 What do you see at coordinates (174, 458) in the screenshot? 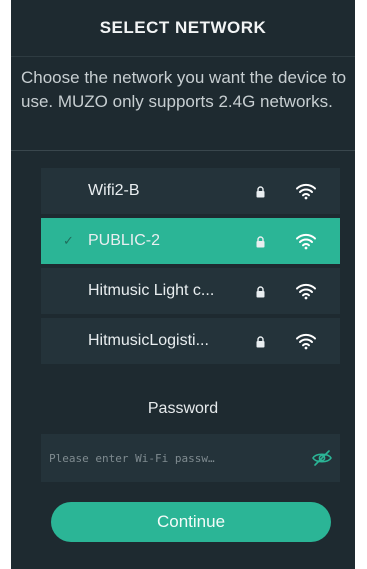
I see `password-input` at bounding box center [174, 458].